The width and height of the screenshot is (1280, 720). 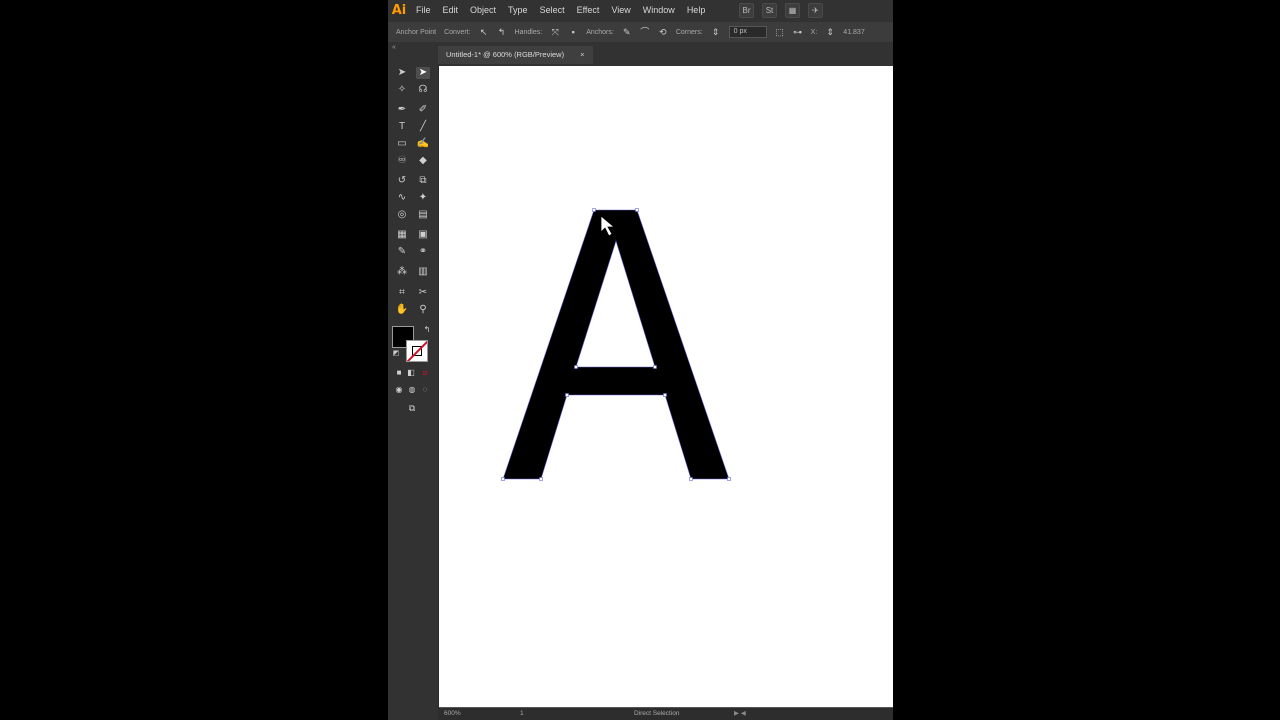 I want to click on selection-tool-icon: ➤, so click(x=402, y=73).